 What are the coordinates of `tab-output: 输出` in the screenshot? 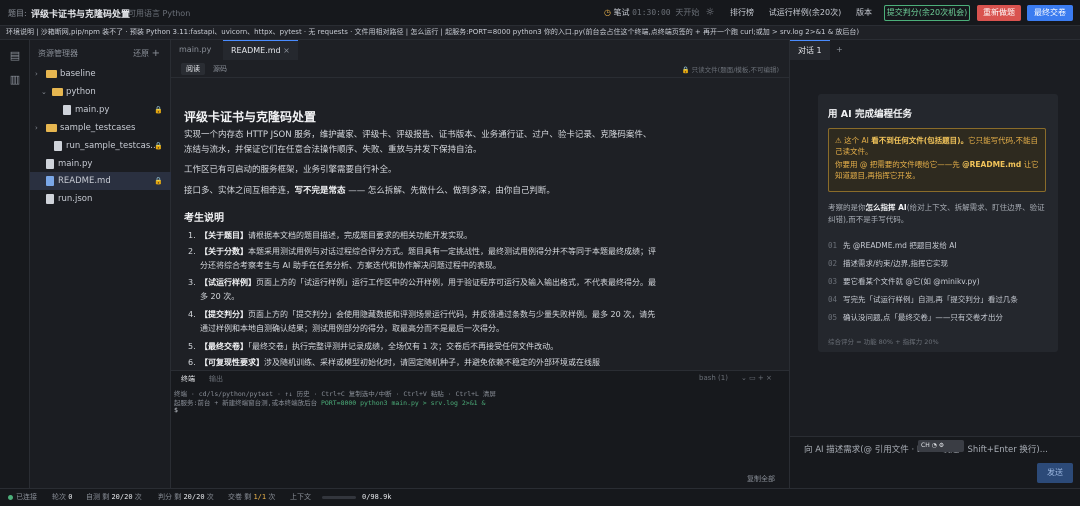 It's located at (216, 379).